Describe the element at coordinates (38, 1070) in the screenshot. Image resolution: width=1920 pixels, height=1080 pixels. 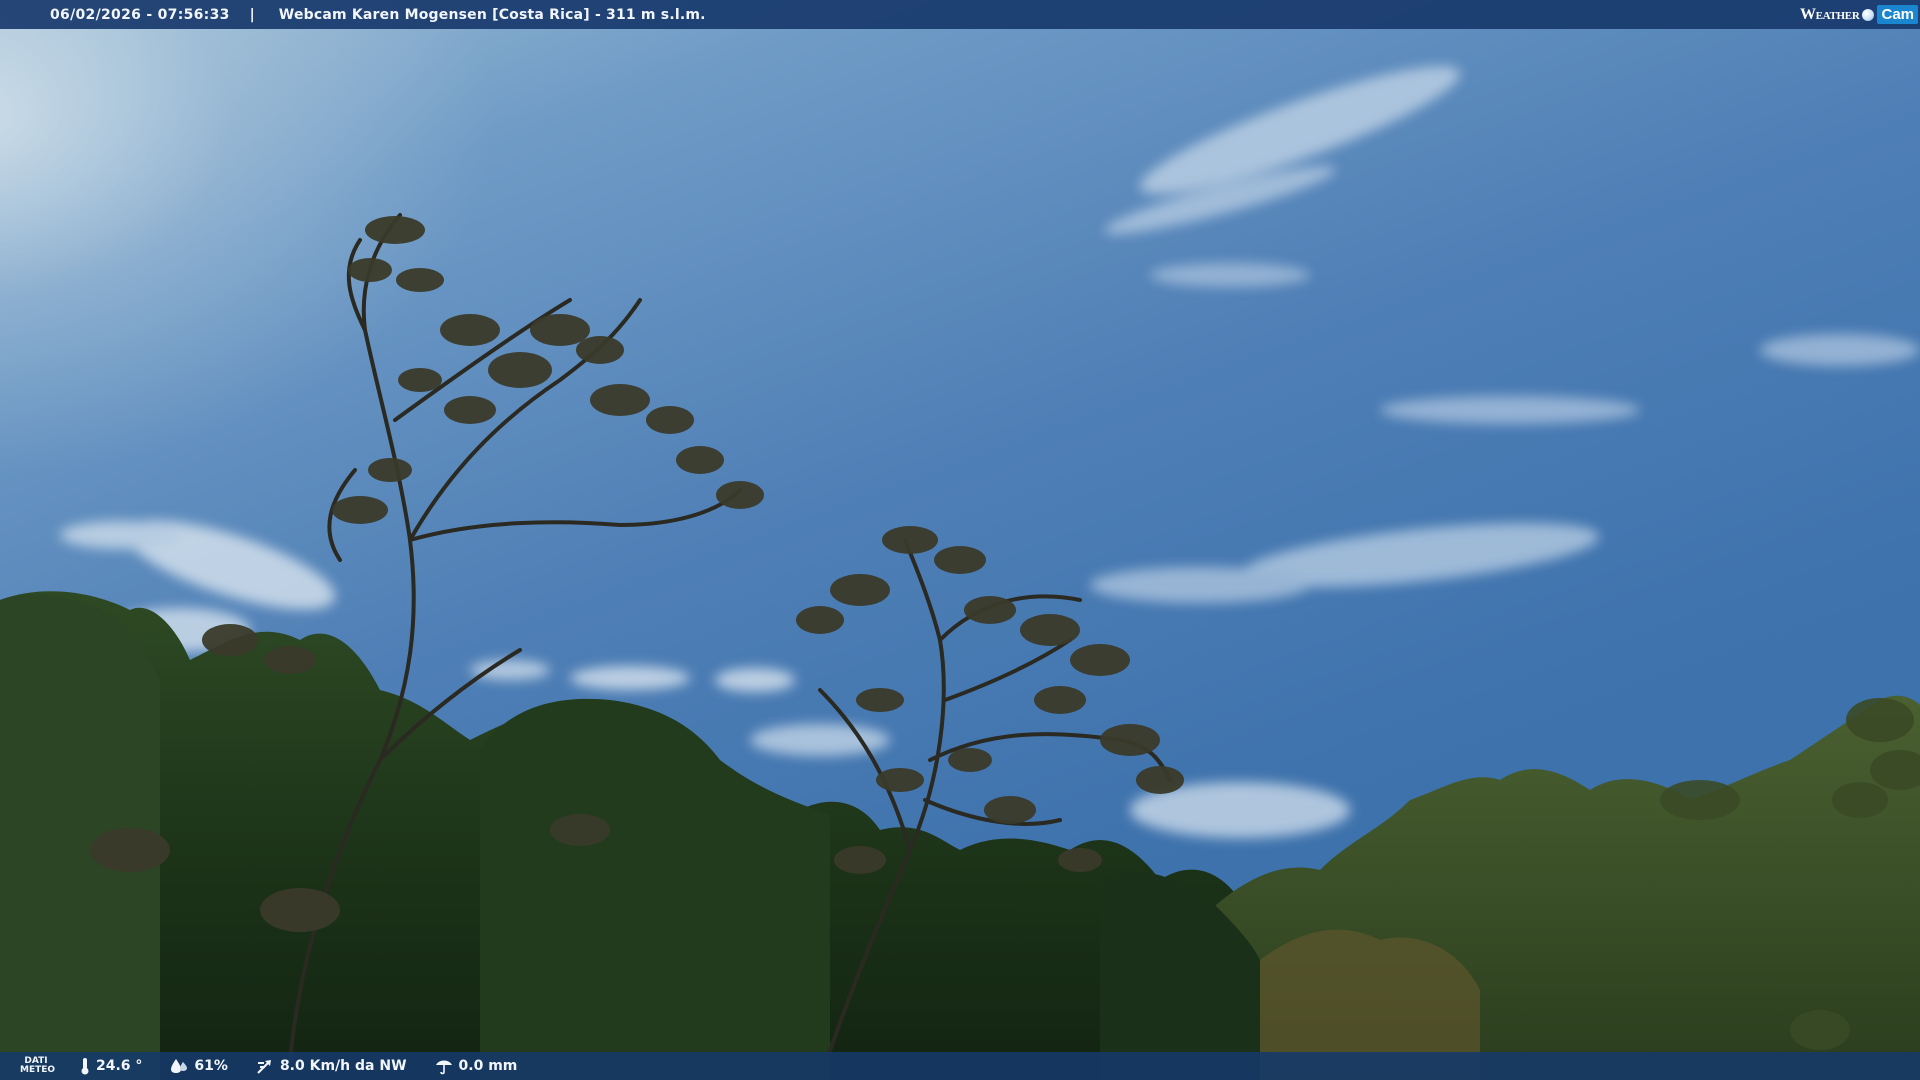
I see `dati-label-line2: METEO` at that location.